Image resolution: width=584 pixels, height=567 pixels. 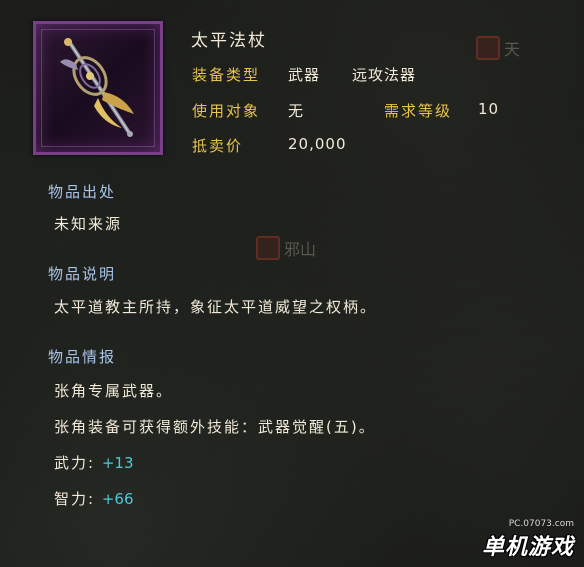 I want to click on item-level-value: 10, so click(x=489, y=109).